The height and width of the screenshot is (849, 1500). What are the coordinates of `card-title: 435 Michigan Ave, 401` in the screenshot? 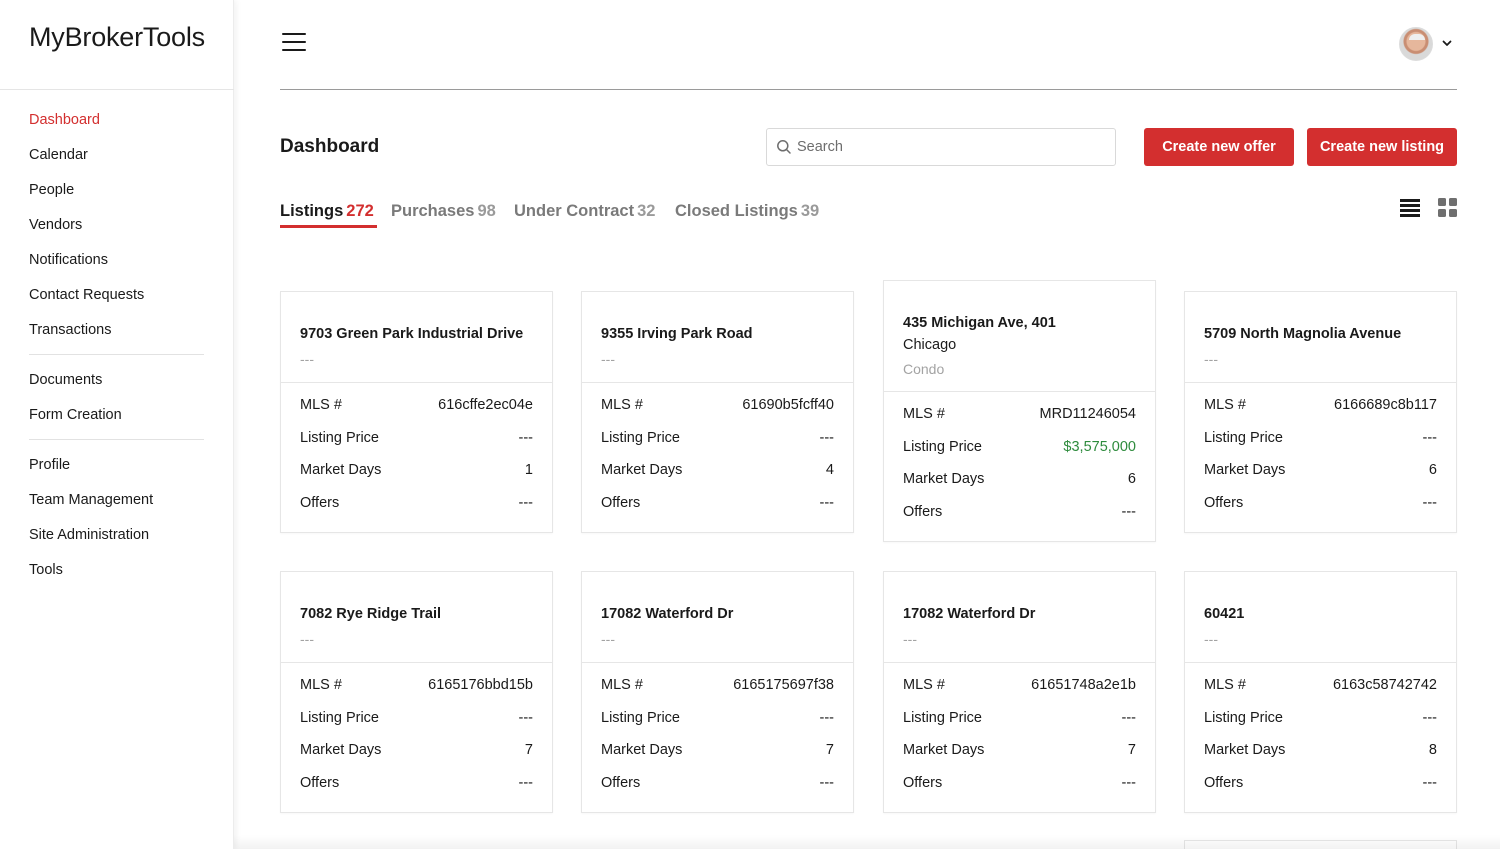 It's located at (979, 323).